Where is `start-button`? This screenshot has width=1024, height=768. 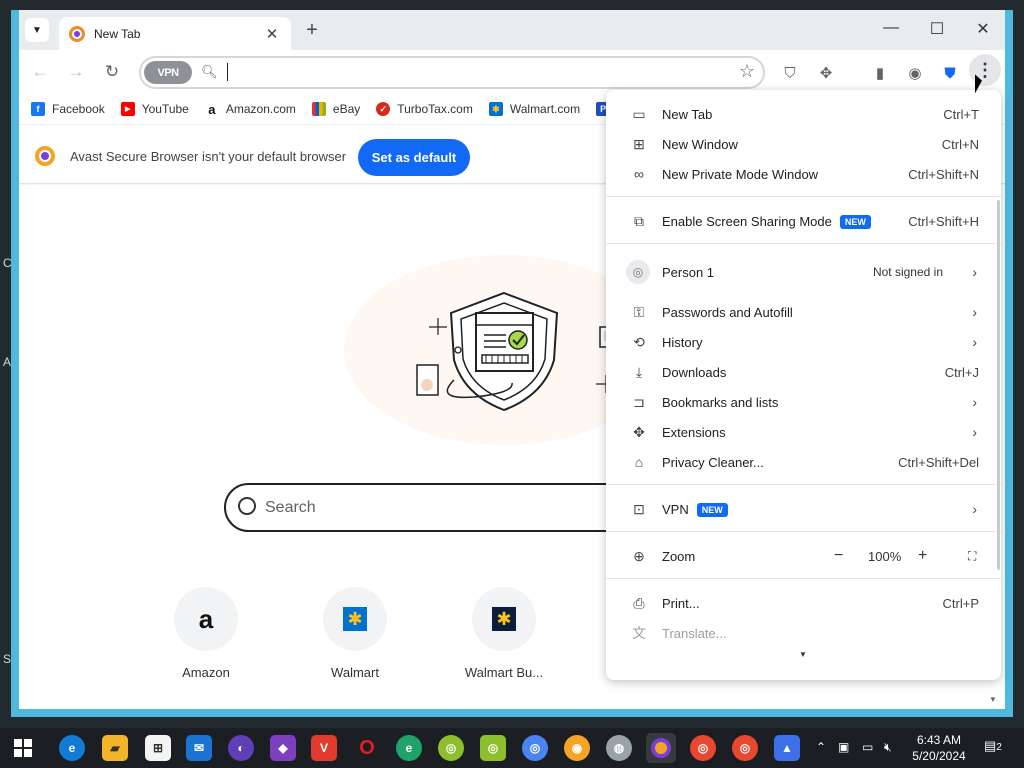 start-button is located at coordinates (23, 748).